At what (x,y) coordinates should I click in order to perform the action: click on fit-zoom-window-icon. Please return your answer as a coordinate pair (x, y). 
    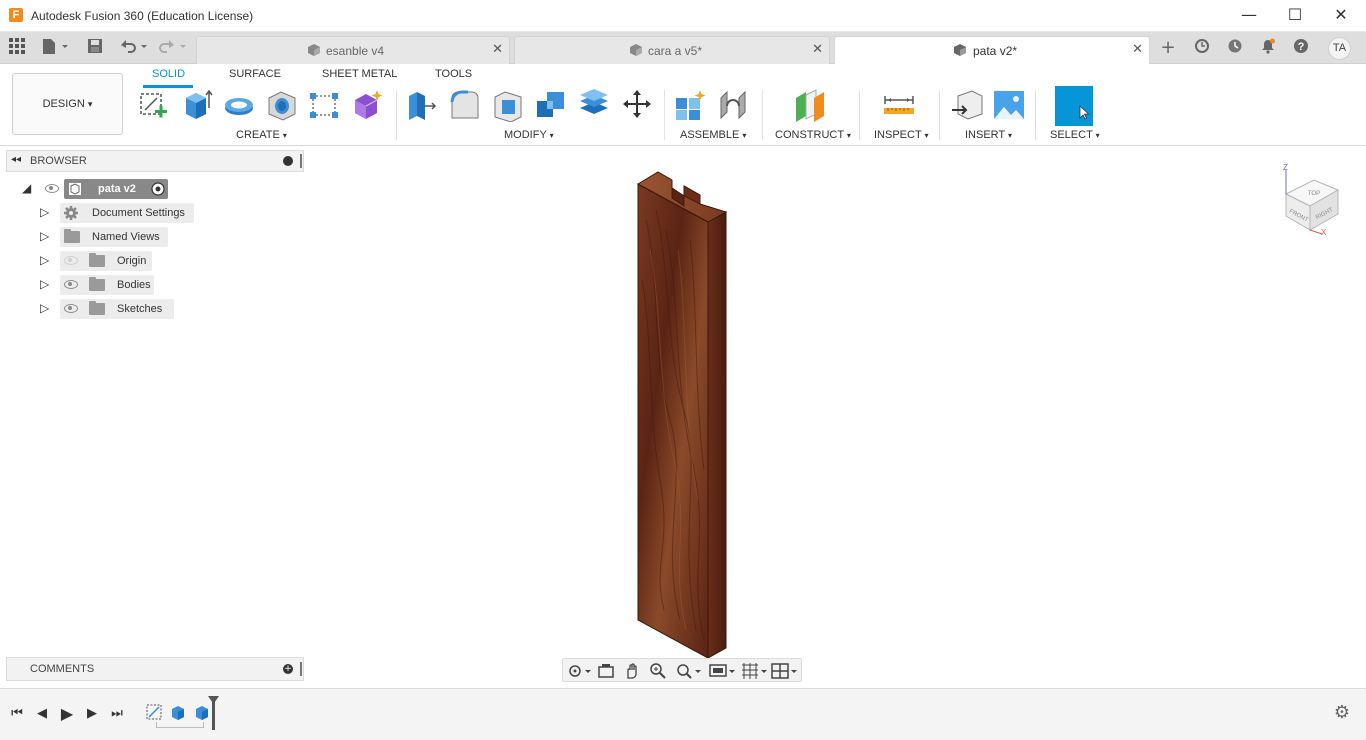
    Looking at the image, I should click on (689, 671).